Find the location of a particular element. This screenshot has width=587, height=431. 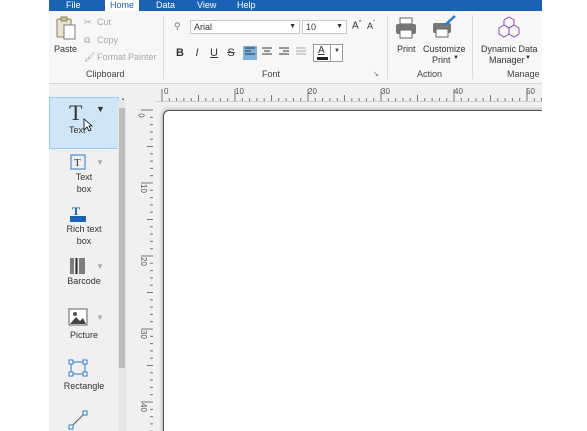

italic-button: I is located at coordinates (197, 53).